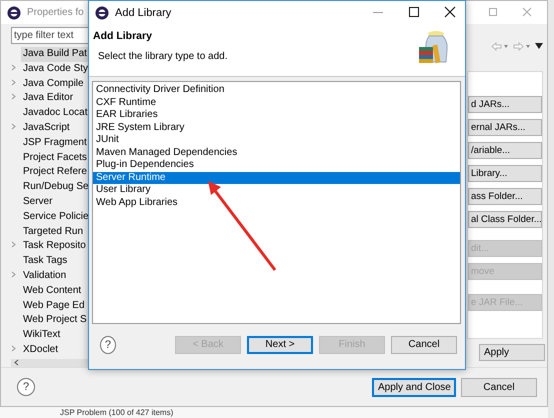  What do you see at coordinates (116, 412) in the screenshot?
I see `status-text: JSP Problem (100 of 427 items)` at bounding box center [116, 412].